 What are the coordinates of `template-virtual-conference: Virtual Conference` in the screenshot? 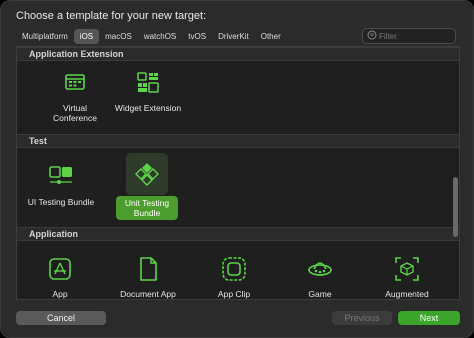 It's located at (75, 100).